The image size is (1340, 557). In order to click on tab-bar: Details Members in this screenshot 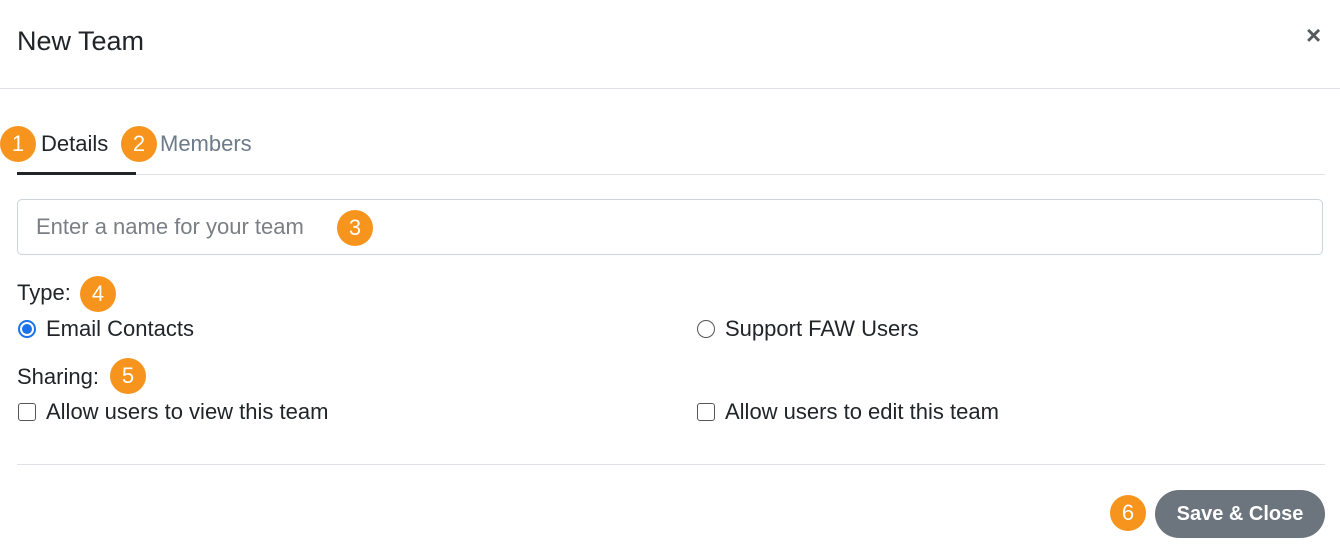, I will do `click(671, 145)`.